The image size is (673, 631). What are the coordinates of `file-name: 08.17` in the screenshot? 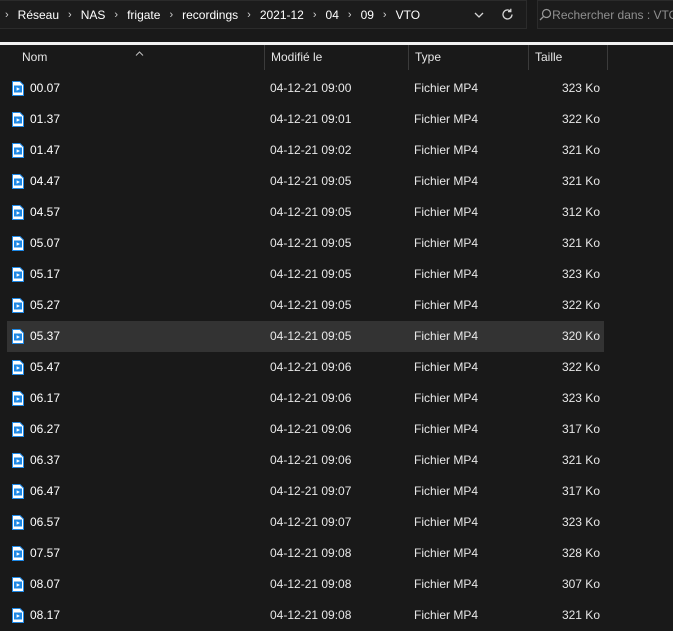 It's located at (45, 615).